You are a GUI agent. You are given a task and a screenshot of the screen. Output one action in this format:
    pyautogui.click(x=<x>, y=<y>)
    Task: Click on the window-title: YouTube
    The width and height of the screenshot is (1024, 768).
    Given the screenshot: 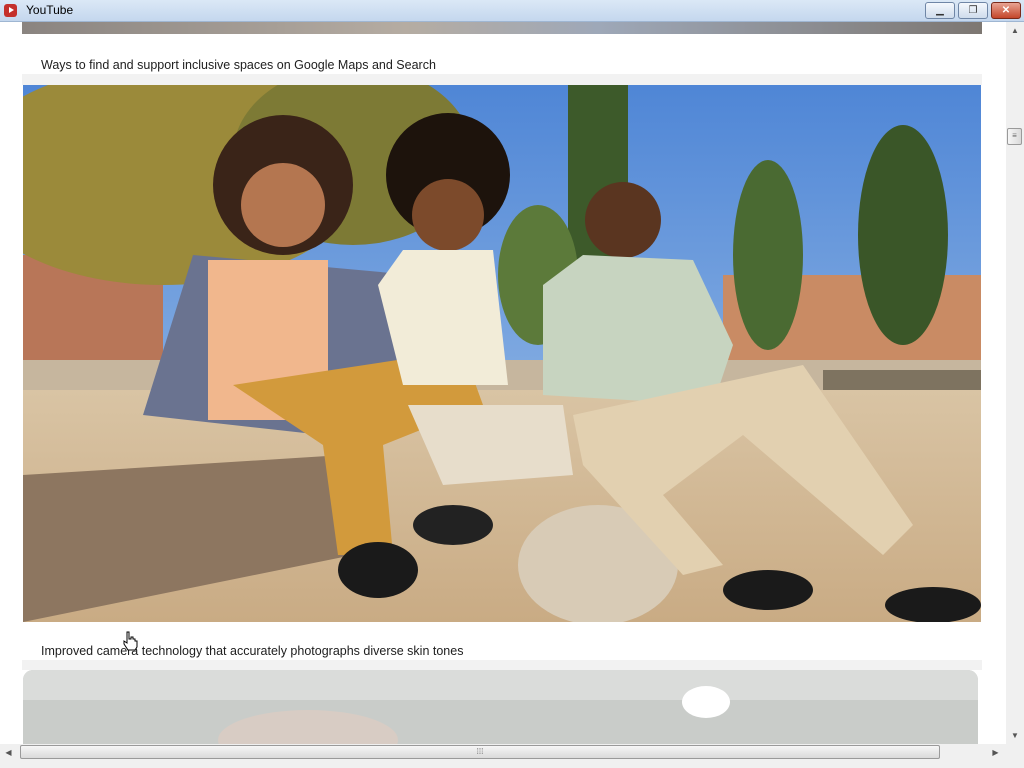 What is the action you would take?
    pyautogui.click(x=50, y=10)
    